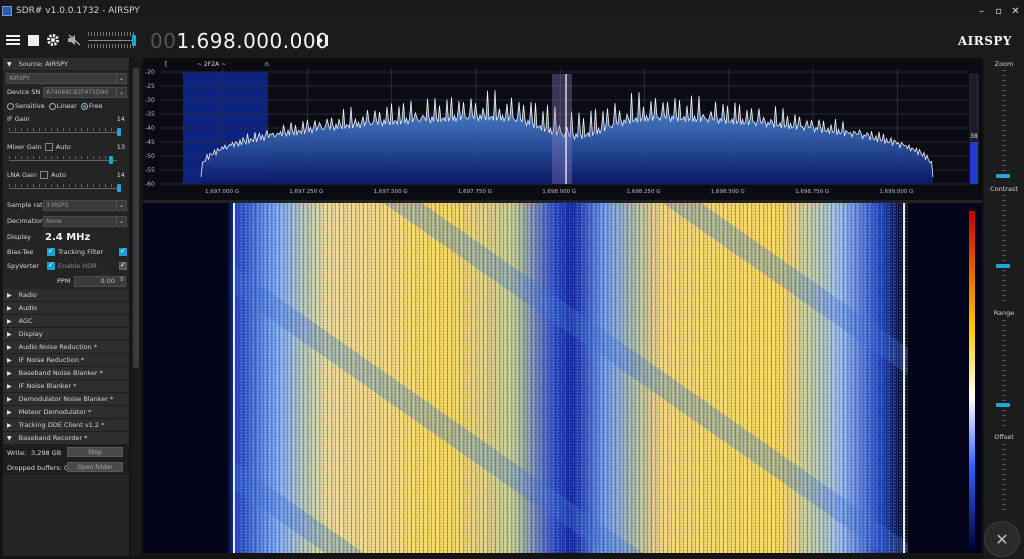 The width and height of the screenshot is (1024, 559). I want to click on scrollbar-thumb, so click(136, 218).